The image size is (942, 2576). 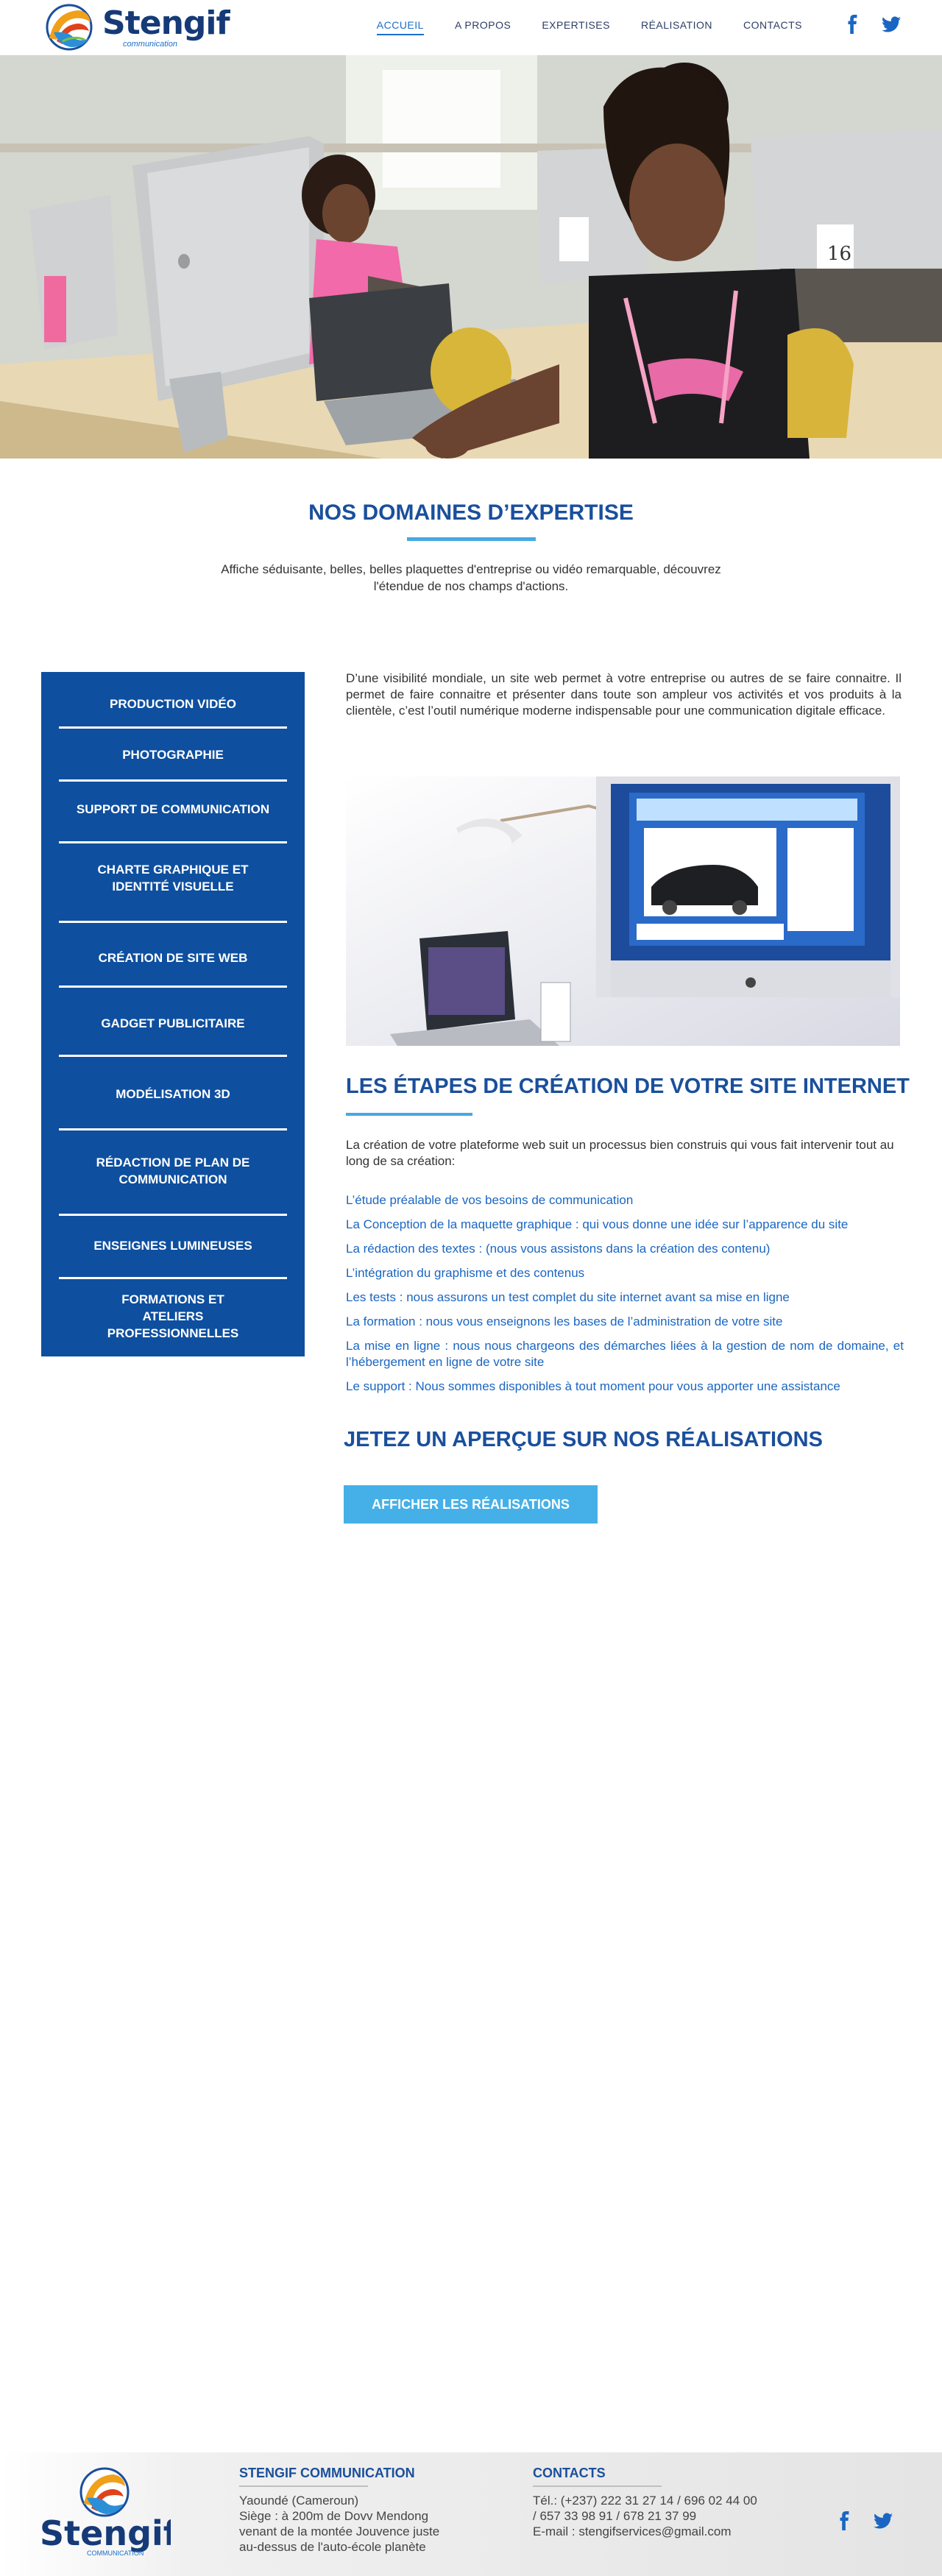 What do you see at coordinates (339, 2531) in the screenshot?
I see `footer-address-line: venant de la montée Jouvence juste` at bounding box center [339, 2531].